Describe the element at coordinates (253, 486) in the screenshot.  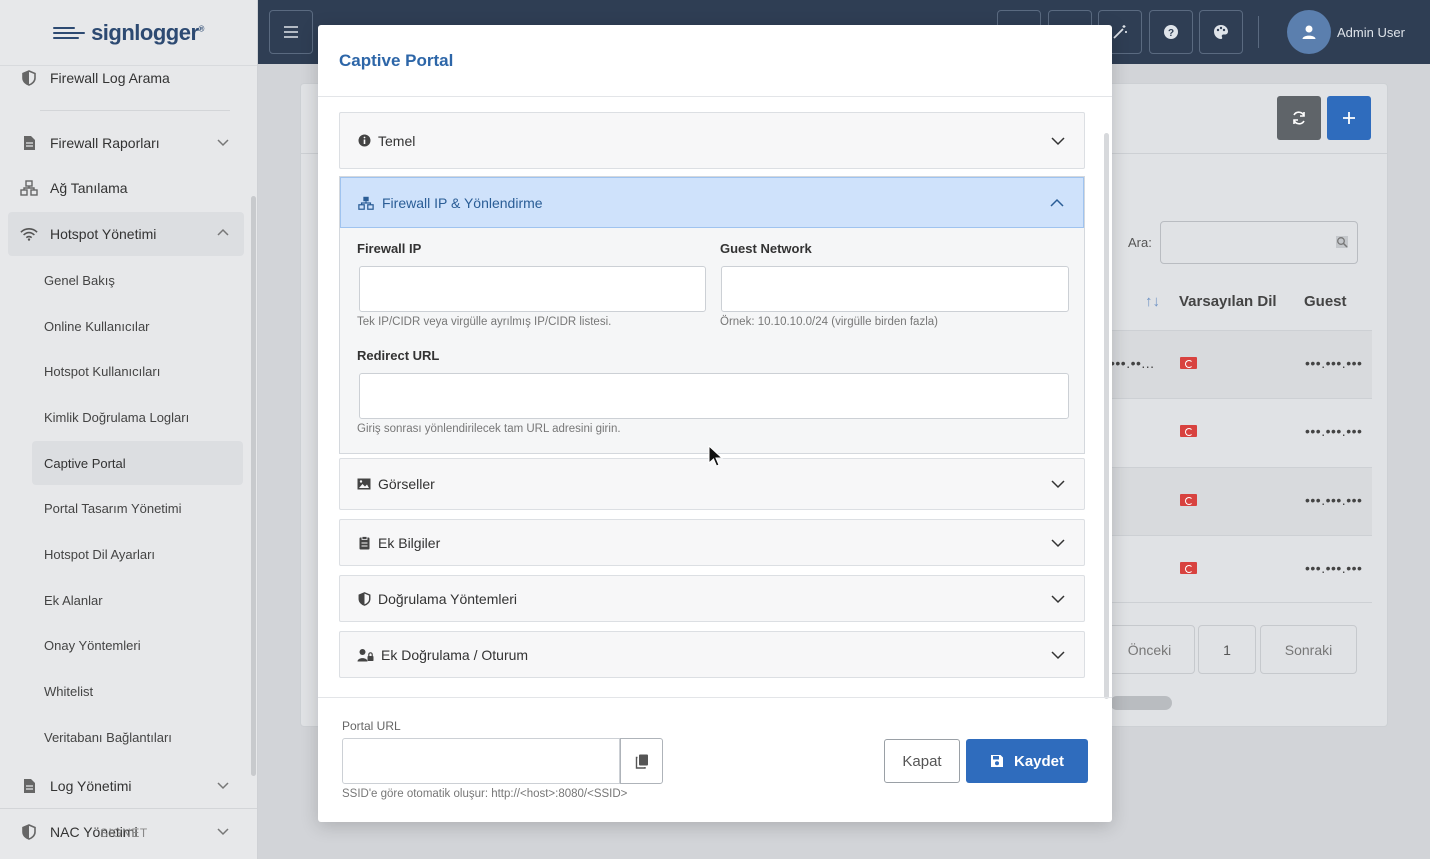
I see `sidebar-scrollbar` at that location.